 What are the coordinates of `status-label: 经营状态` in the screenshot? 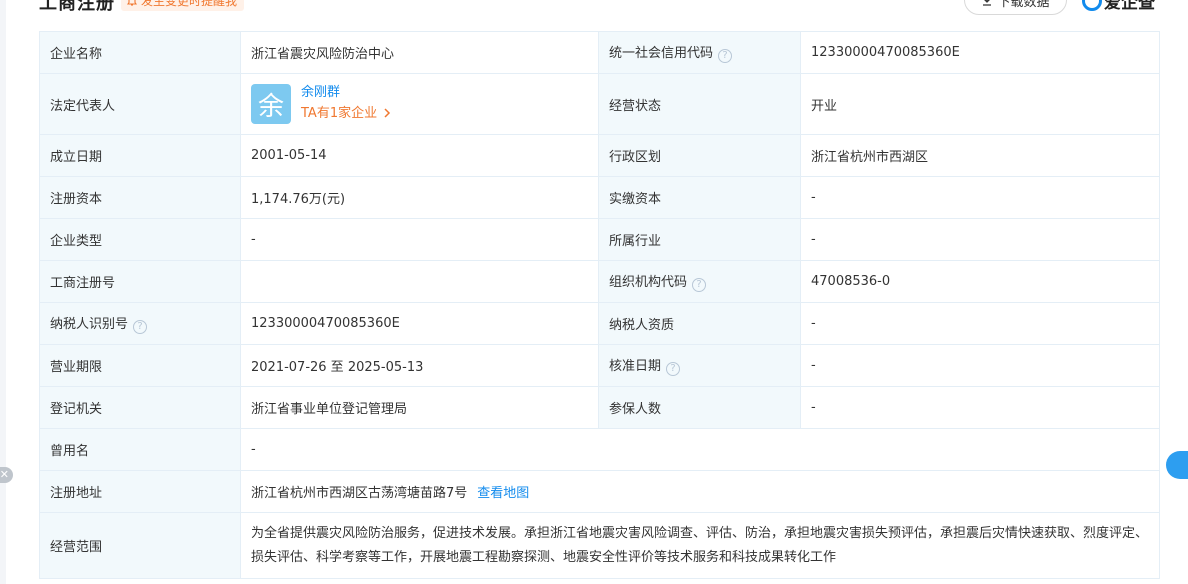 It's located at (699, 104).